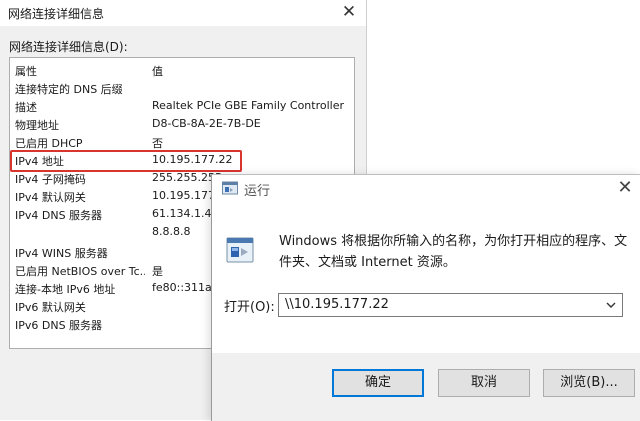 The width and height of the screenshot is (640, 421). I want to click on network-details-close-icon: ✕, so click(349, 12).